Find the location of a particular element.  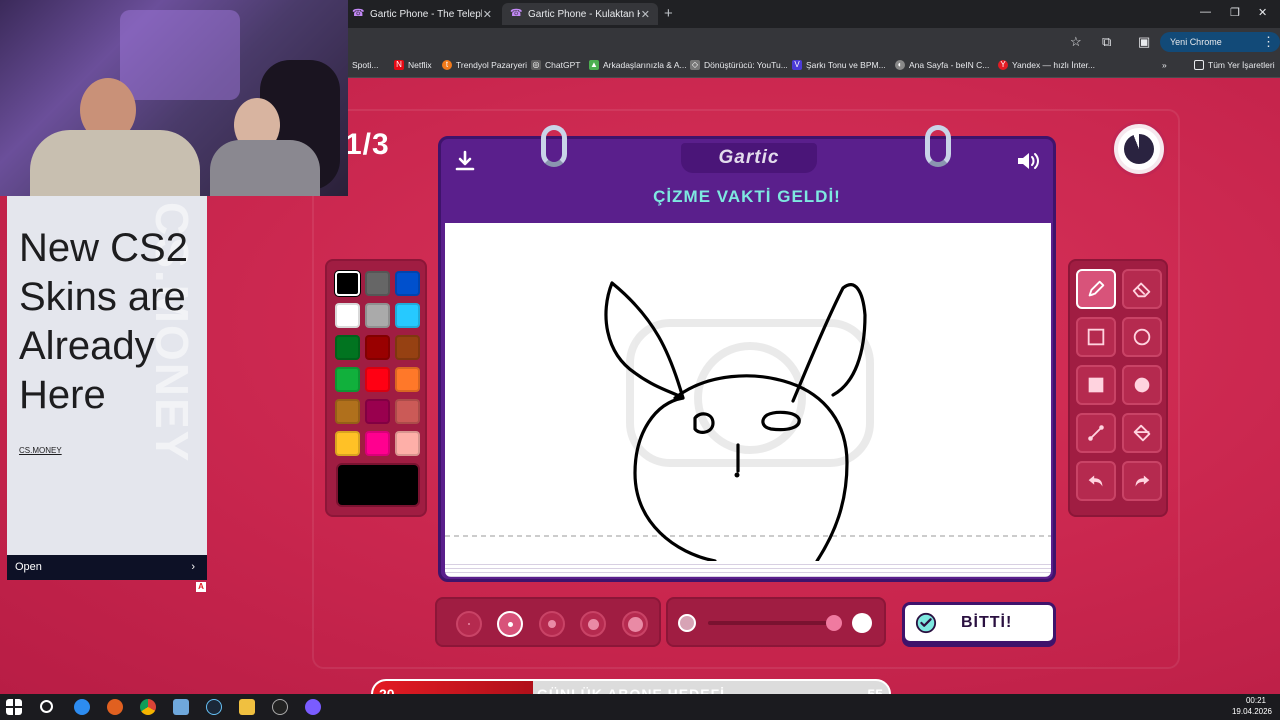

opacity-track is located at coordinates (772, 623).